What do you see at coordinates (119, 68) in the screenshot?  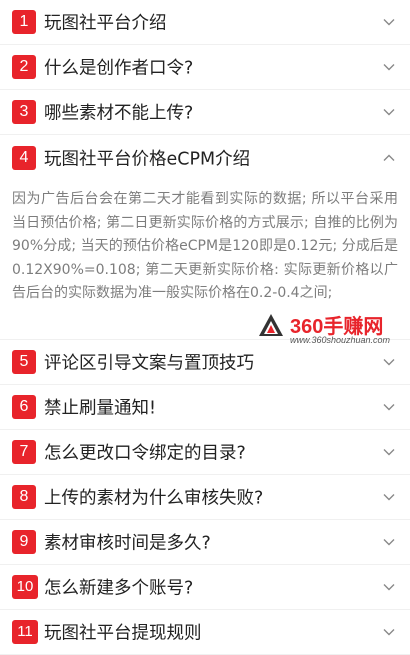 I see `faq-question: 什么是创作者口令?` at bounding box center [119, 68].